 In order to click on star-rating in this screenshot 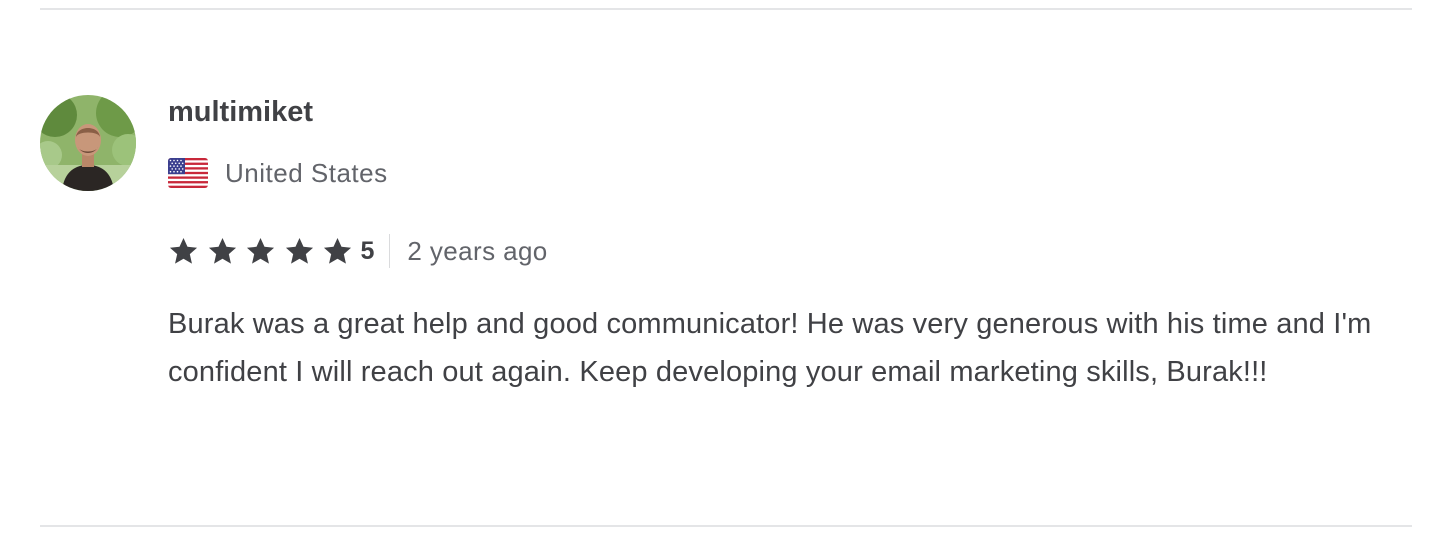, I will do `click(264, 251)`.